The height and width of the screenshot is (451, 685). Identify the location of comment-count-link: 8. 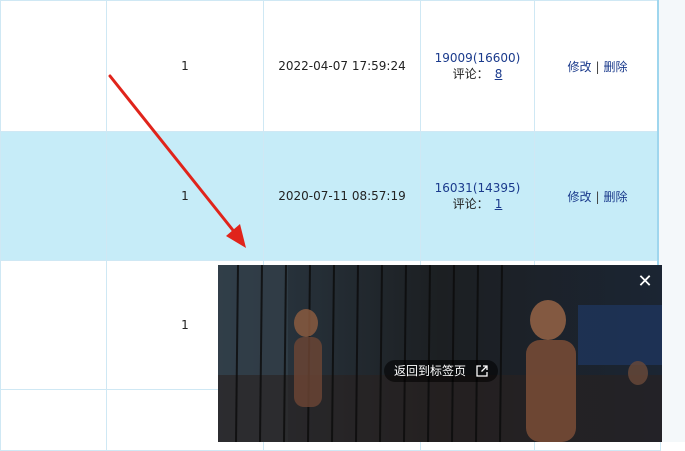
(499, 74).